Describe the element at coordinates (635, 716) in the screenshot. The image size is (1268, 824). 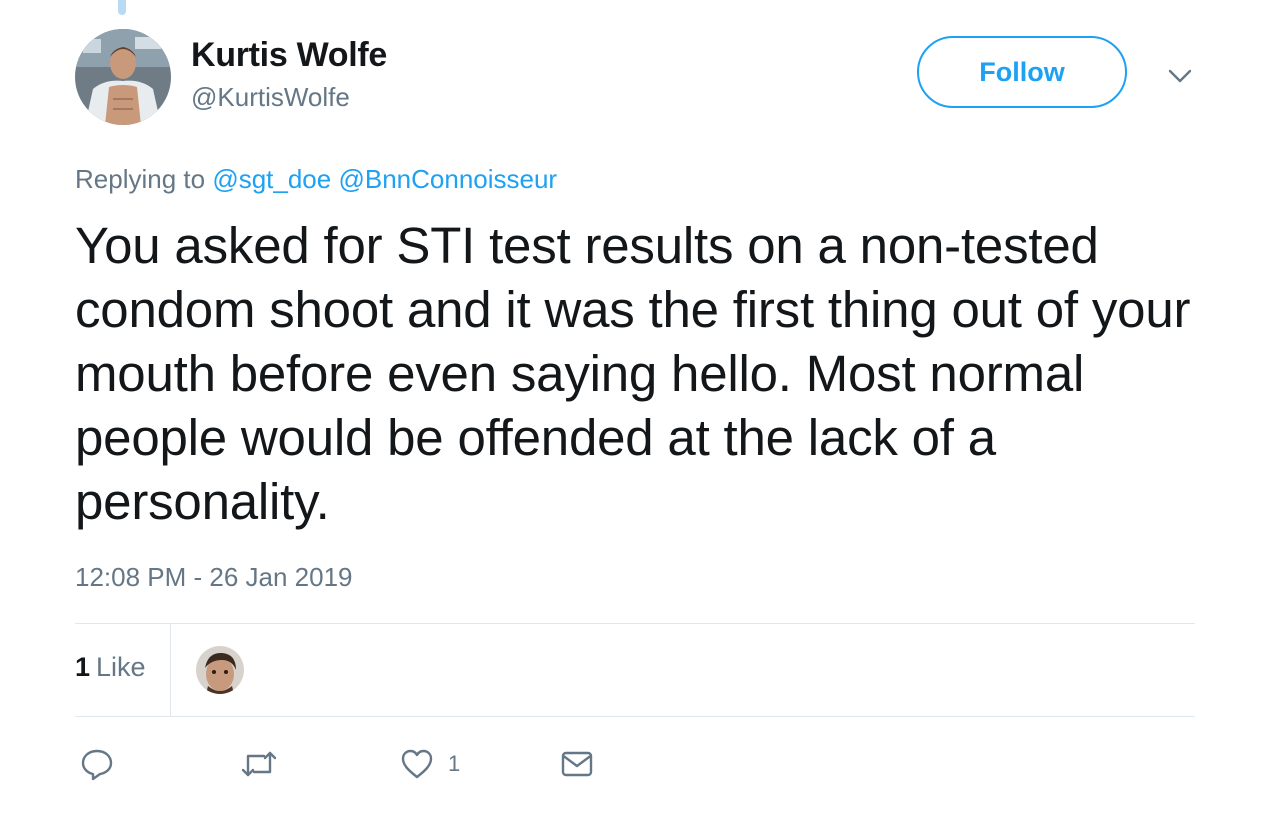
I see `stats-bottom-divider` at that location.